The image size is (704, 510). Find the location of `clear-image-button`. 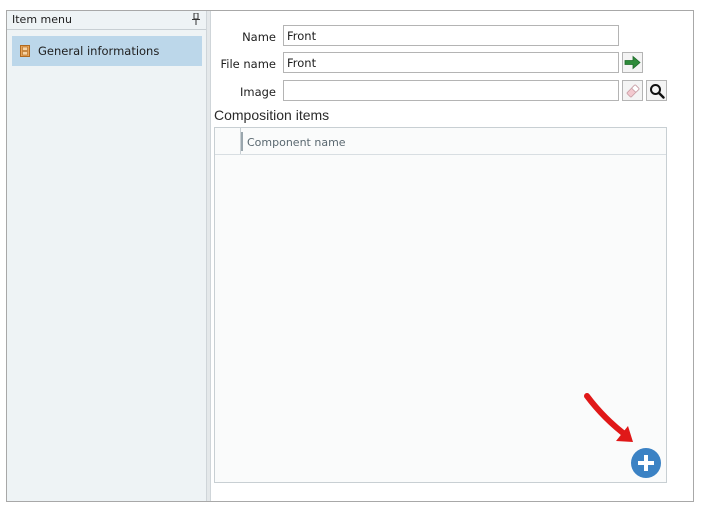

clear-image-button is located at coordinates (632, 90).